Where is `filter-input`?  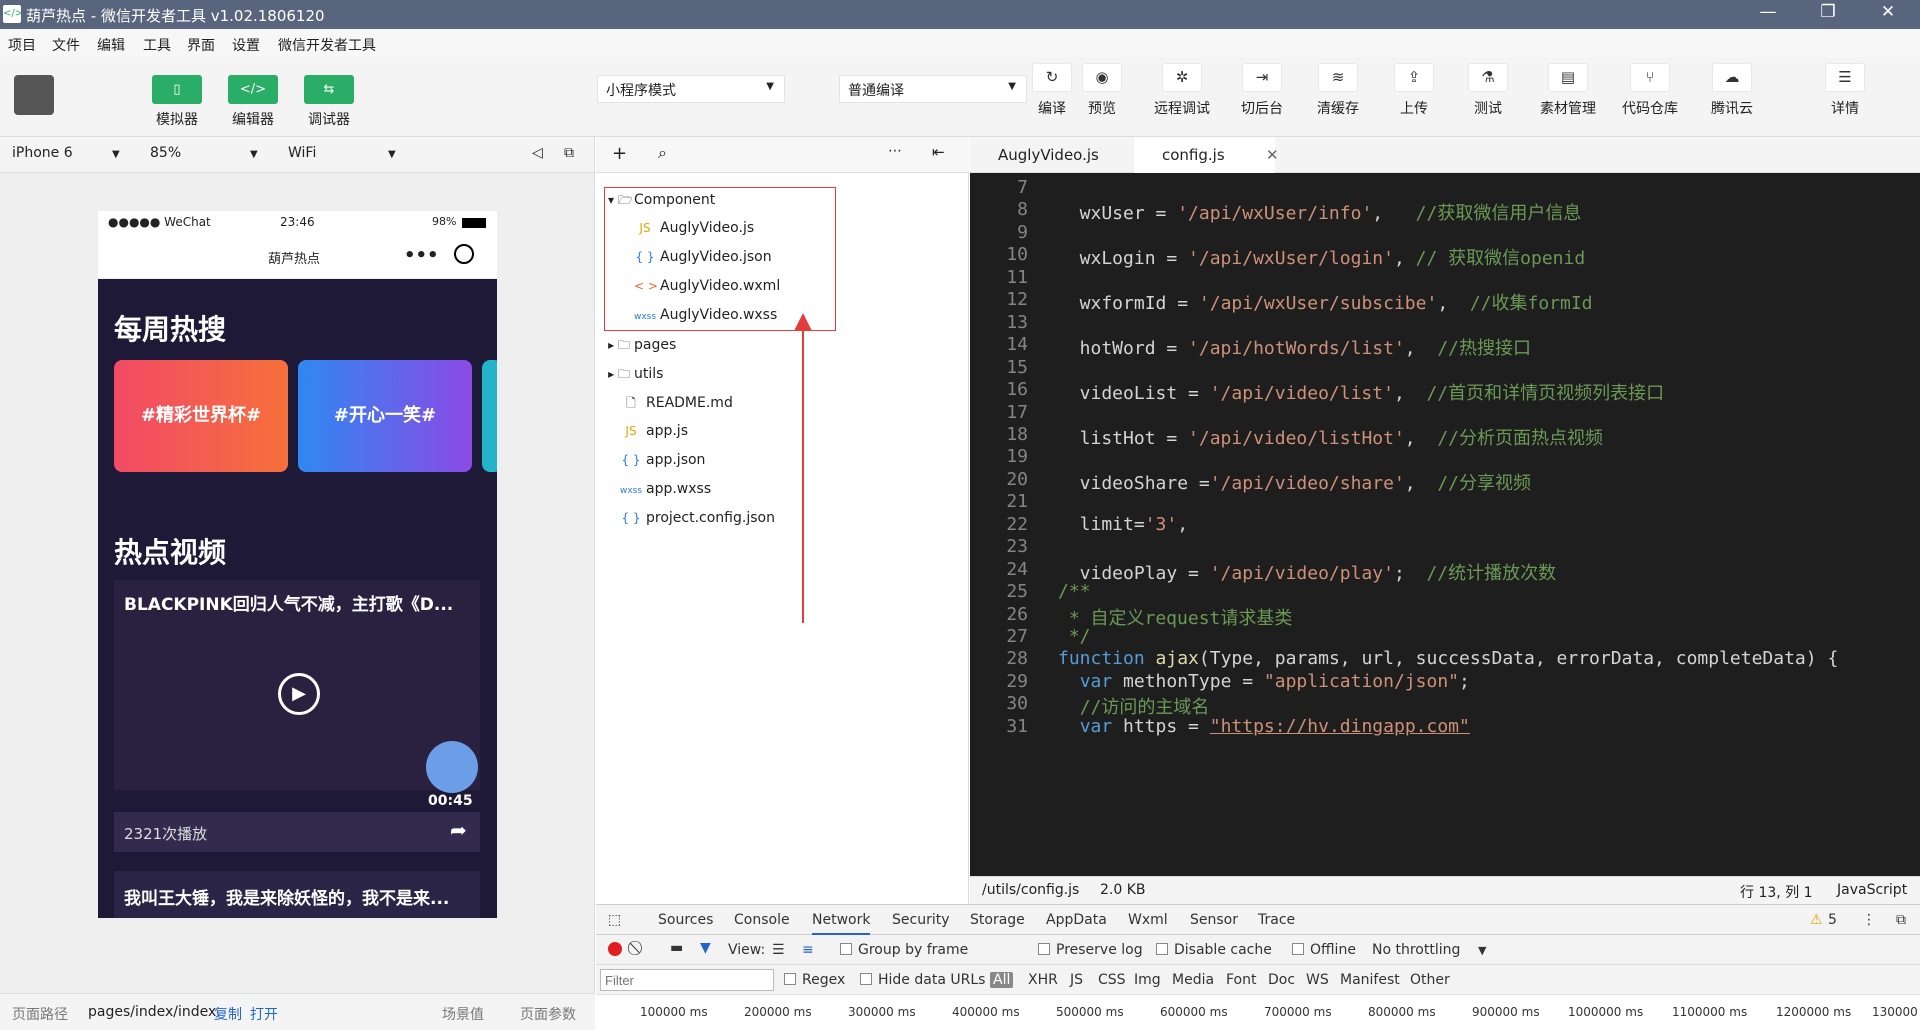 filter-input is located at coordinates (687, 980).